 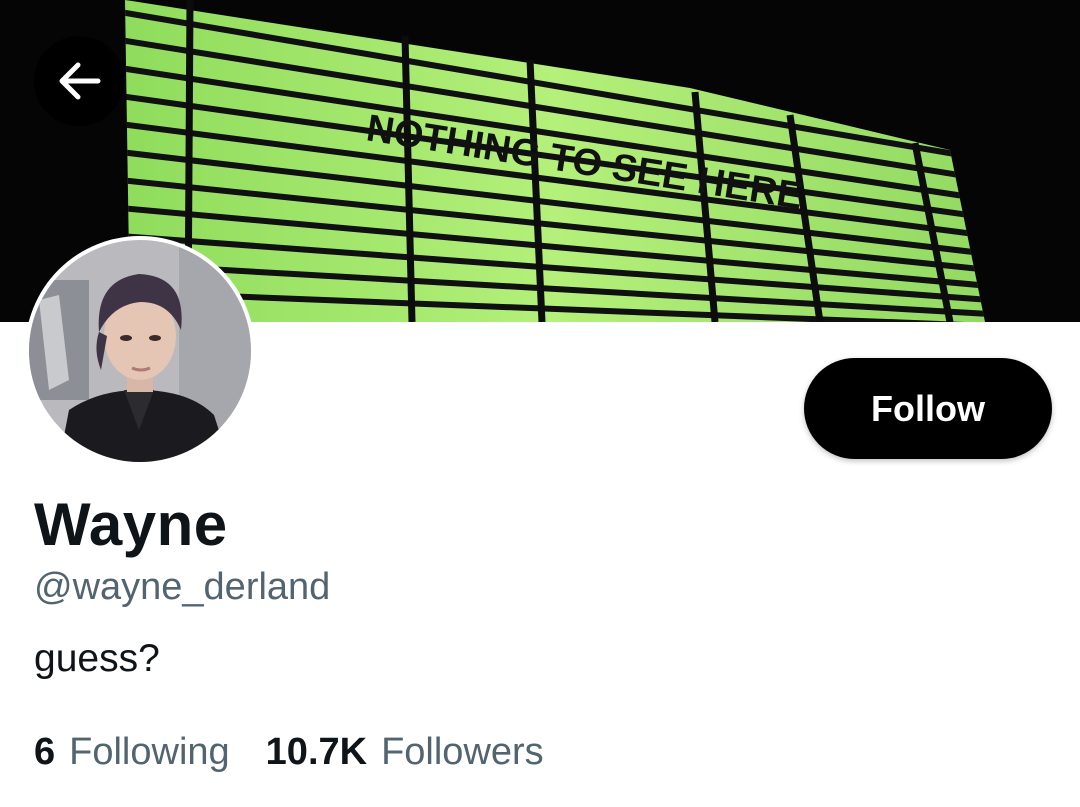 I want to click on back-button, so click(x=79, y=81).